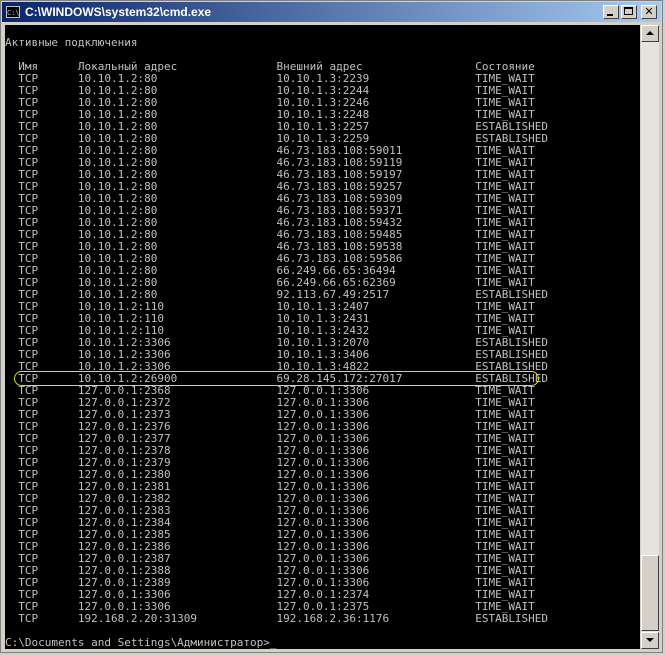 The height and width of the screenshot is (655, 665). What do you see at coordinates (331, 12) in the screenshot?
I see `title-bar: C:\ C:\WINDOWS\system32\cmd.exe ✕` at bounding box center [331, 12].